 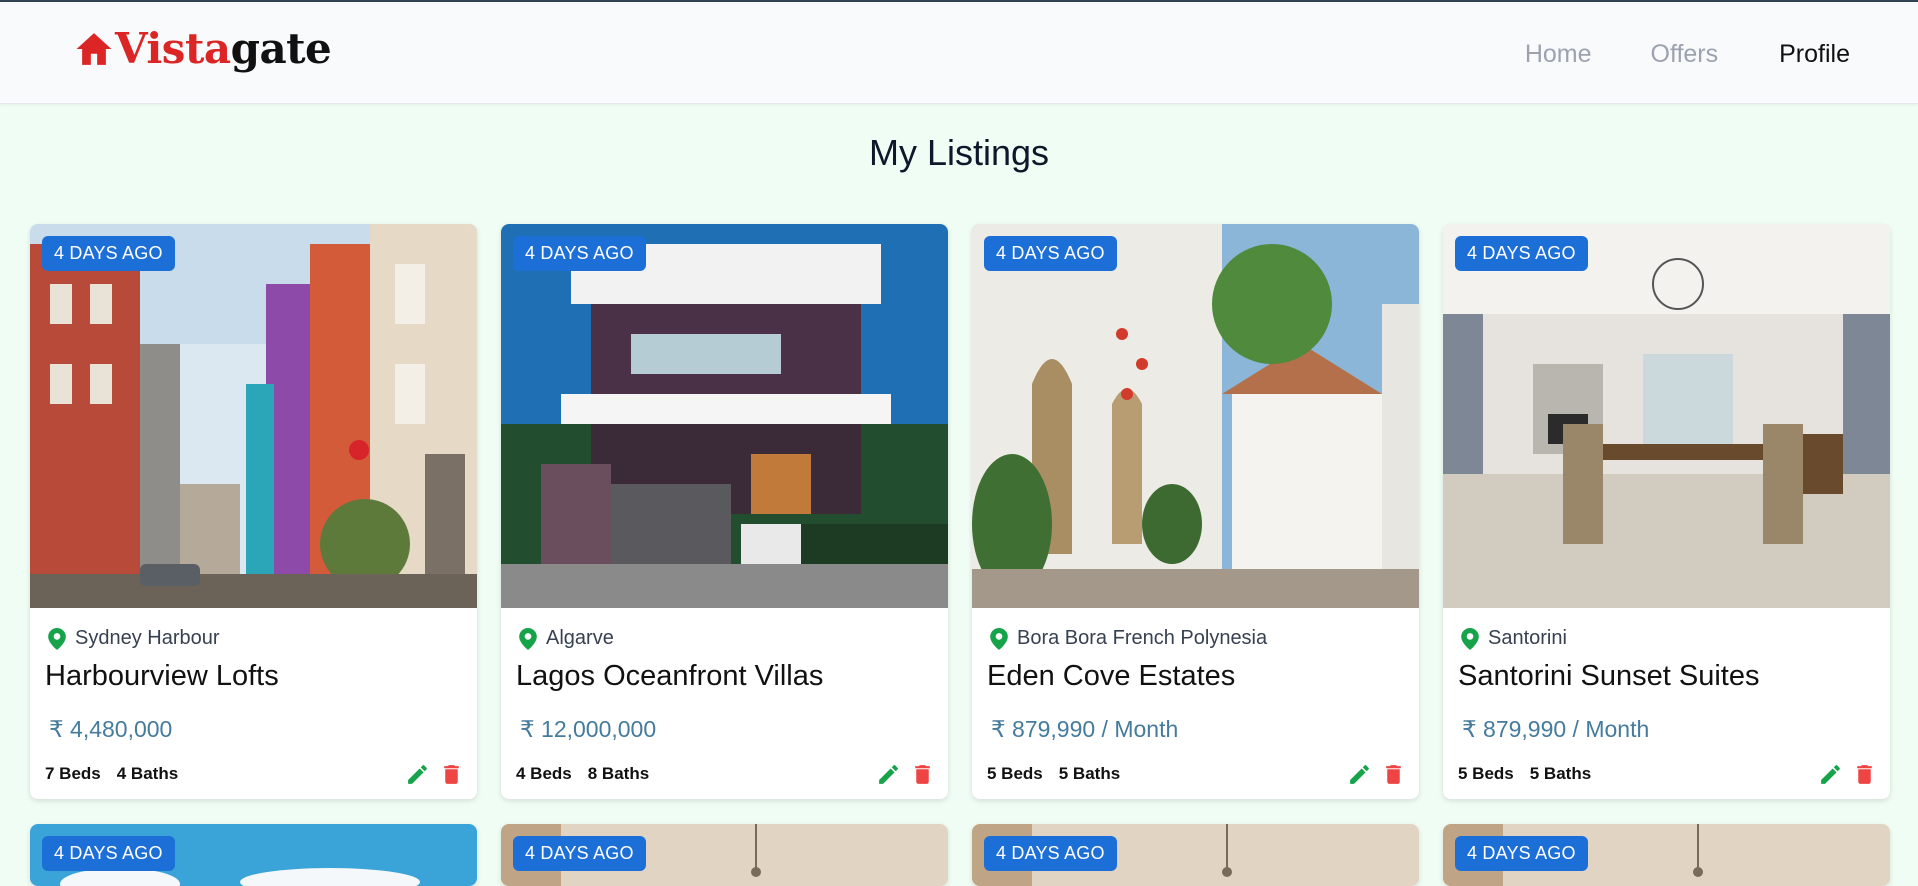 What do you see at coordinates (281, 48) in the screenshot?
I see `logo-text-gate: gate` at bounding box center [281, 48].